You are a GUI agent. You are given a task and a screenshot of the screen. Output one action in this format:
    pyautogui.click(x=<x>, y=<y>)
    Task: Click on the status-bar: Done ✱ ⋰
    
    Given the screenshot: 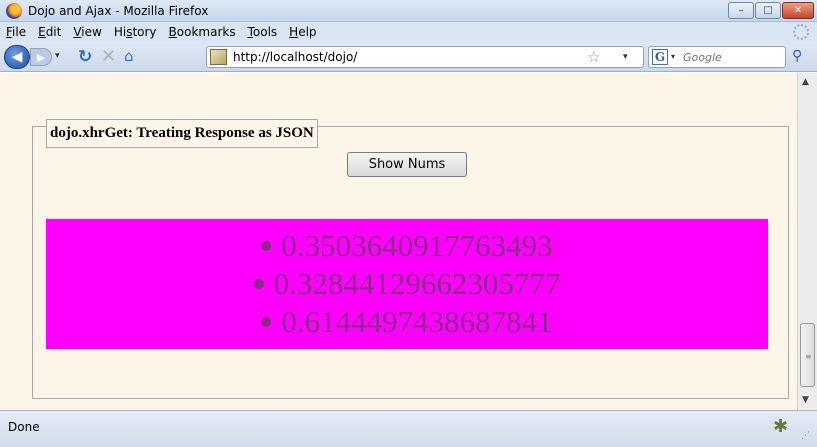 What is the action you would take?
    pyautogui.click(x=408, y=428)
    